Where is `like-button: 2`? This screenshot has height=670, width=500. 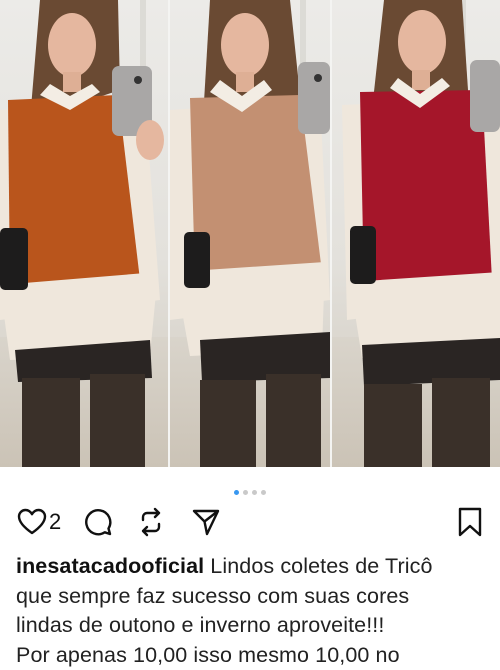
like-button: 2 is located at coordinates (39, 522).